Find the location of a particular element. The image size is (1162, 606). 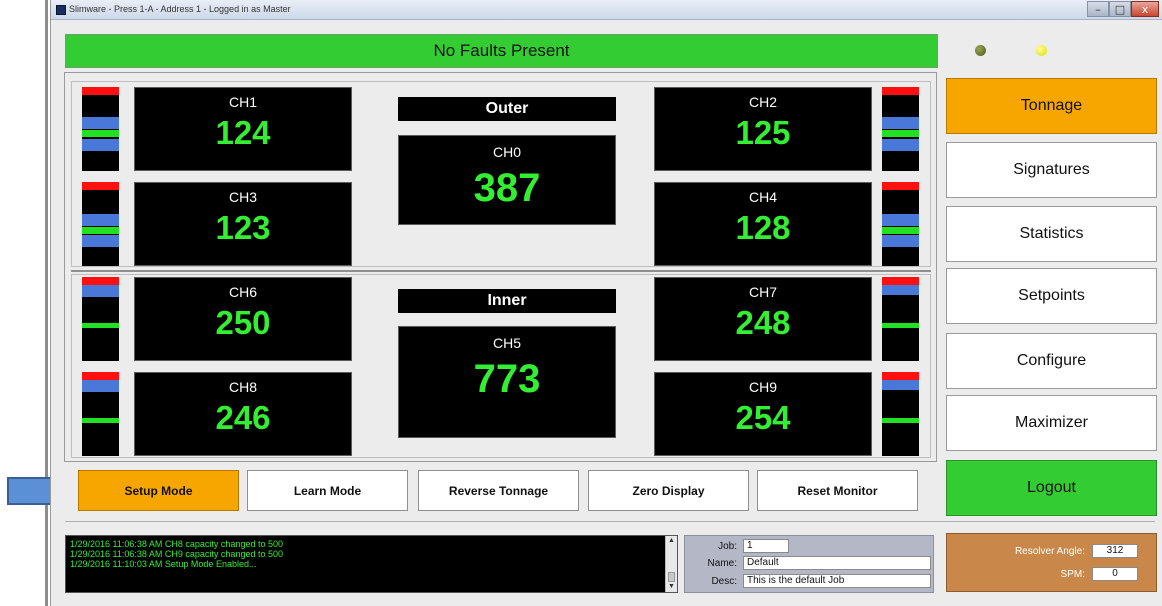

channel-ch7: CH7 248 is located at coordinates (763, 319).